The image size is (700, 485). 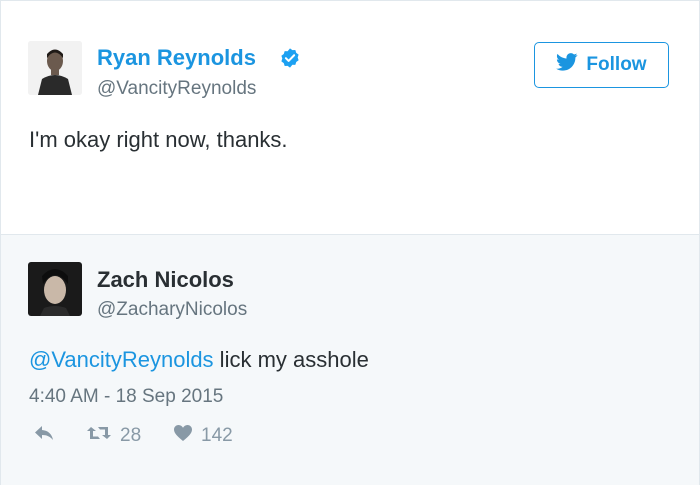 I want to click on reply-icon, so click(x=44, y=436).